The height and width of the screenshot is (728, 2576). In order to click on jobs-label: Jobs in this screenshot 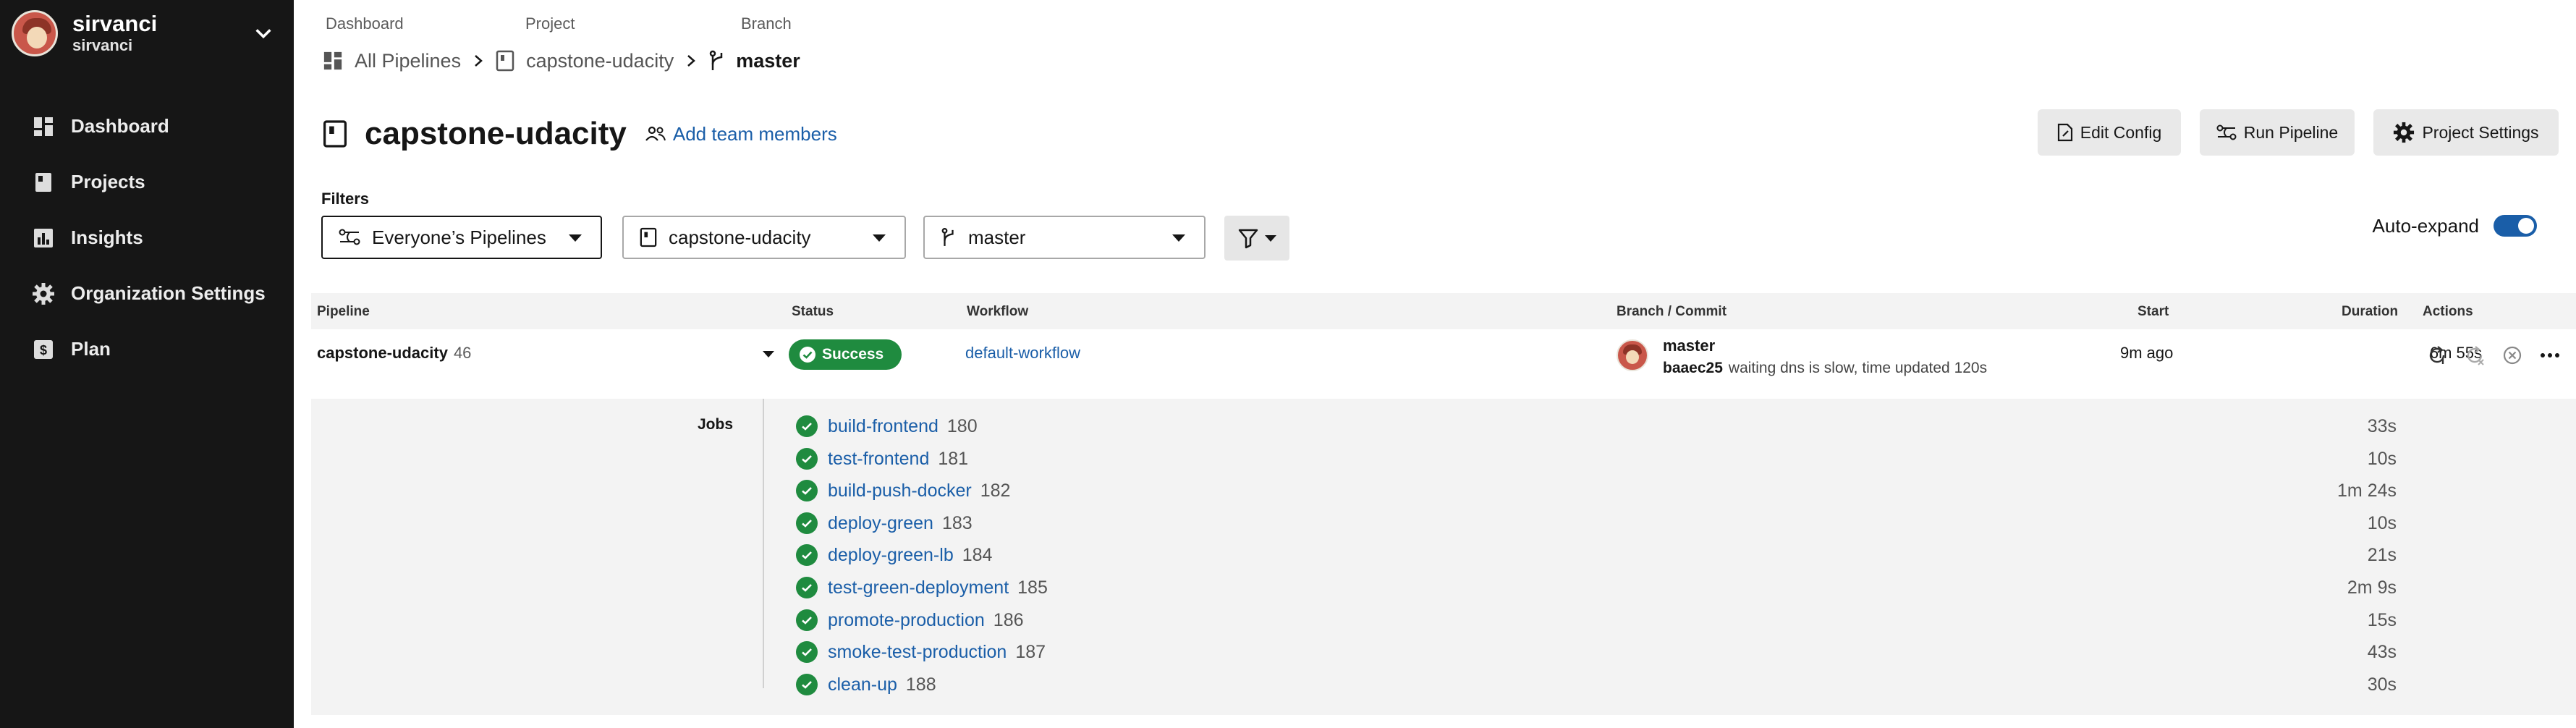, I will do `click(716, 424)`.